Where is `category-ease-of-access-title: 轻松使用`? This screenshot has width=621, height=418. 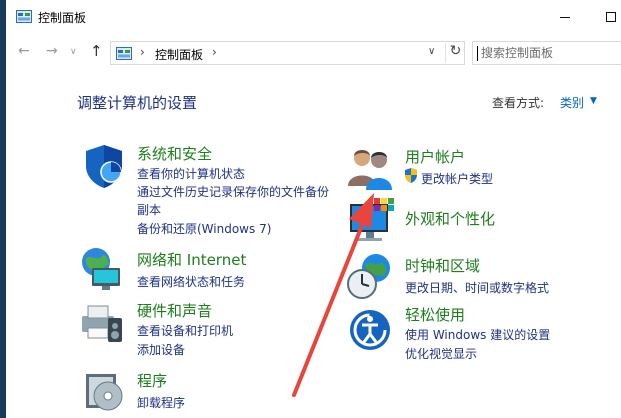
category-ease-of-access-title: 轻松使用 is located at coordinates (435, 314).